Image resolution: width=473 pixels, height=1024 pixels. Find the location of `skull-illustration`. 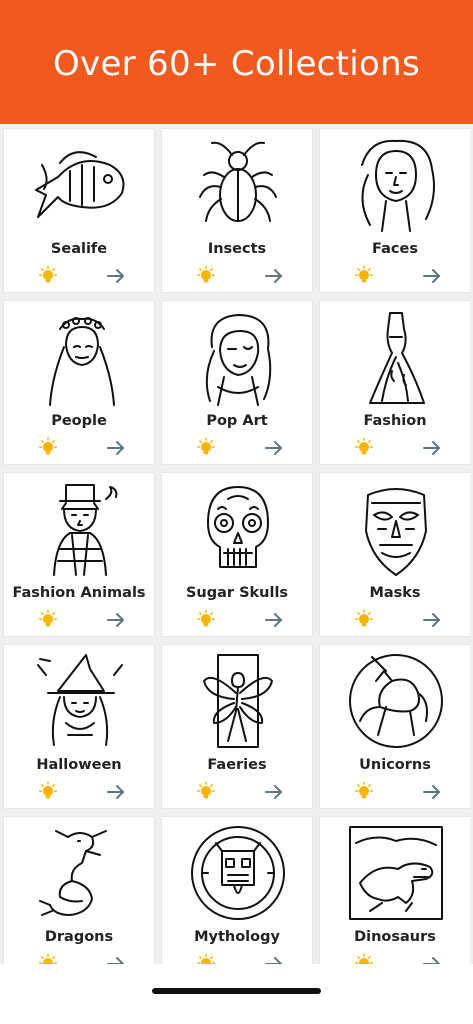

skull-illustration is located at coordinates (238, 529).